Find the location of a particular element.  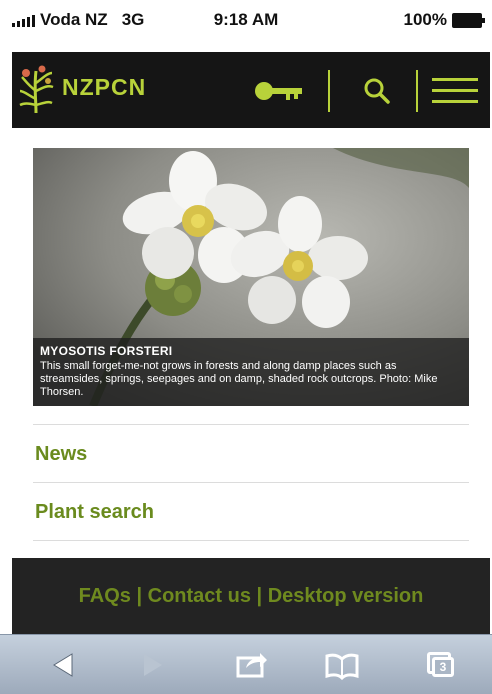

back-icon is located at coordinates (63, 665).